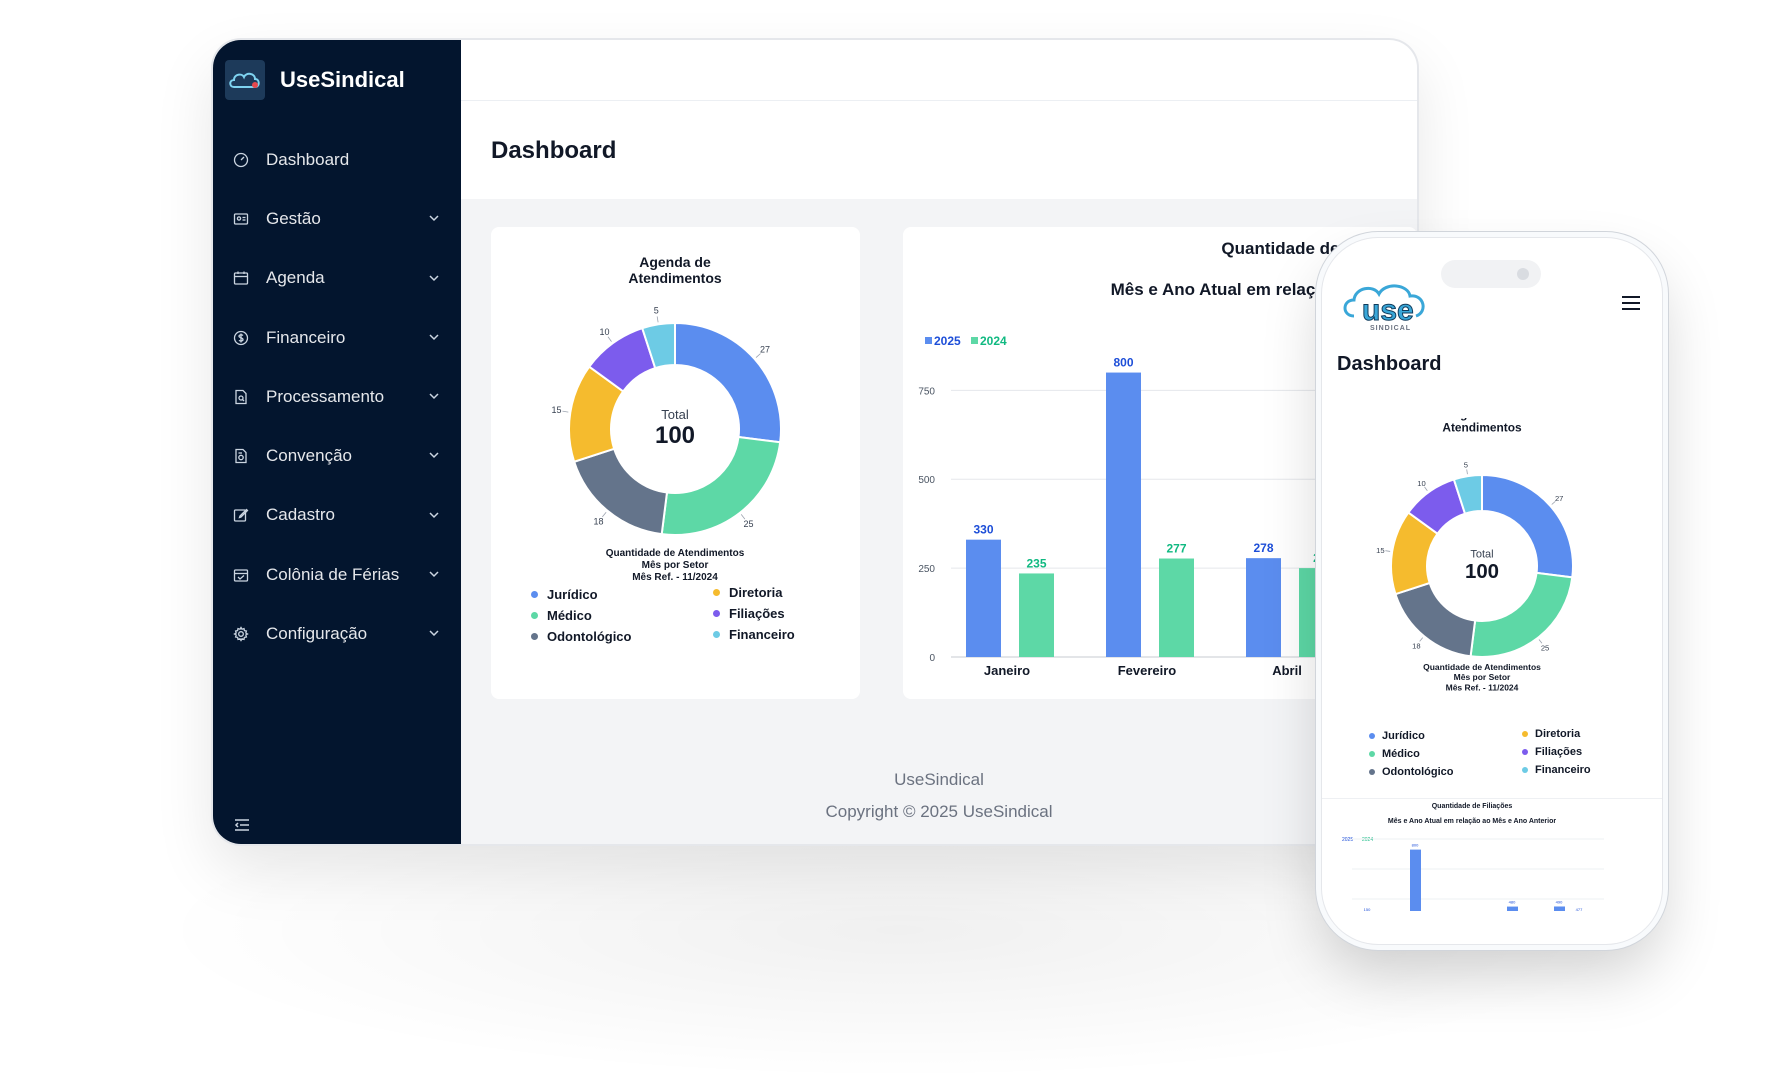 The image size is (1783, 1085). Describe the element at coordinates (1367, 840) in the screenshot. I see `phone-legend-2024: 2024` at that location.